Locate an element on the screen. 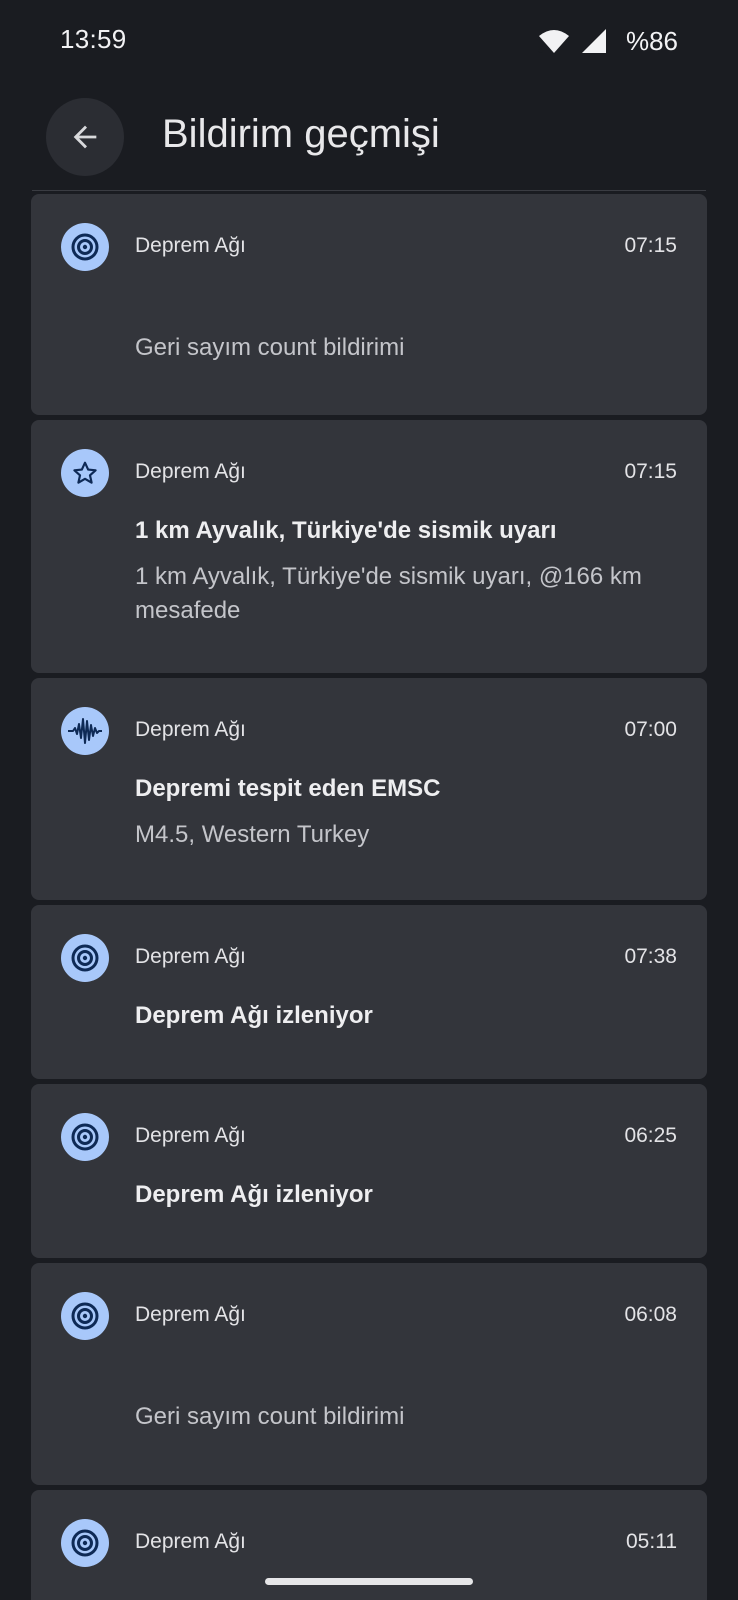 Image resolution: width=738 pixels, height=1600 pixels. notification-card: Deprem Ağı 07:38 Deprem Ağı izleniyor is located at coordinates (369, 992).